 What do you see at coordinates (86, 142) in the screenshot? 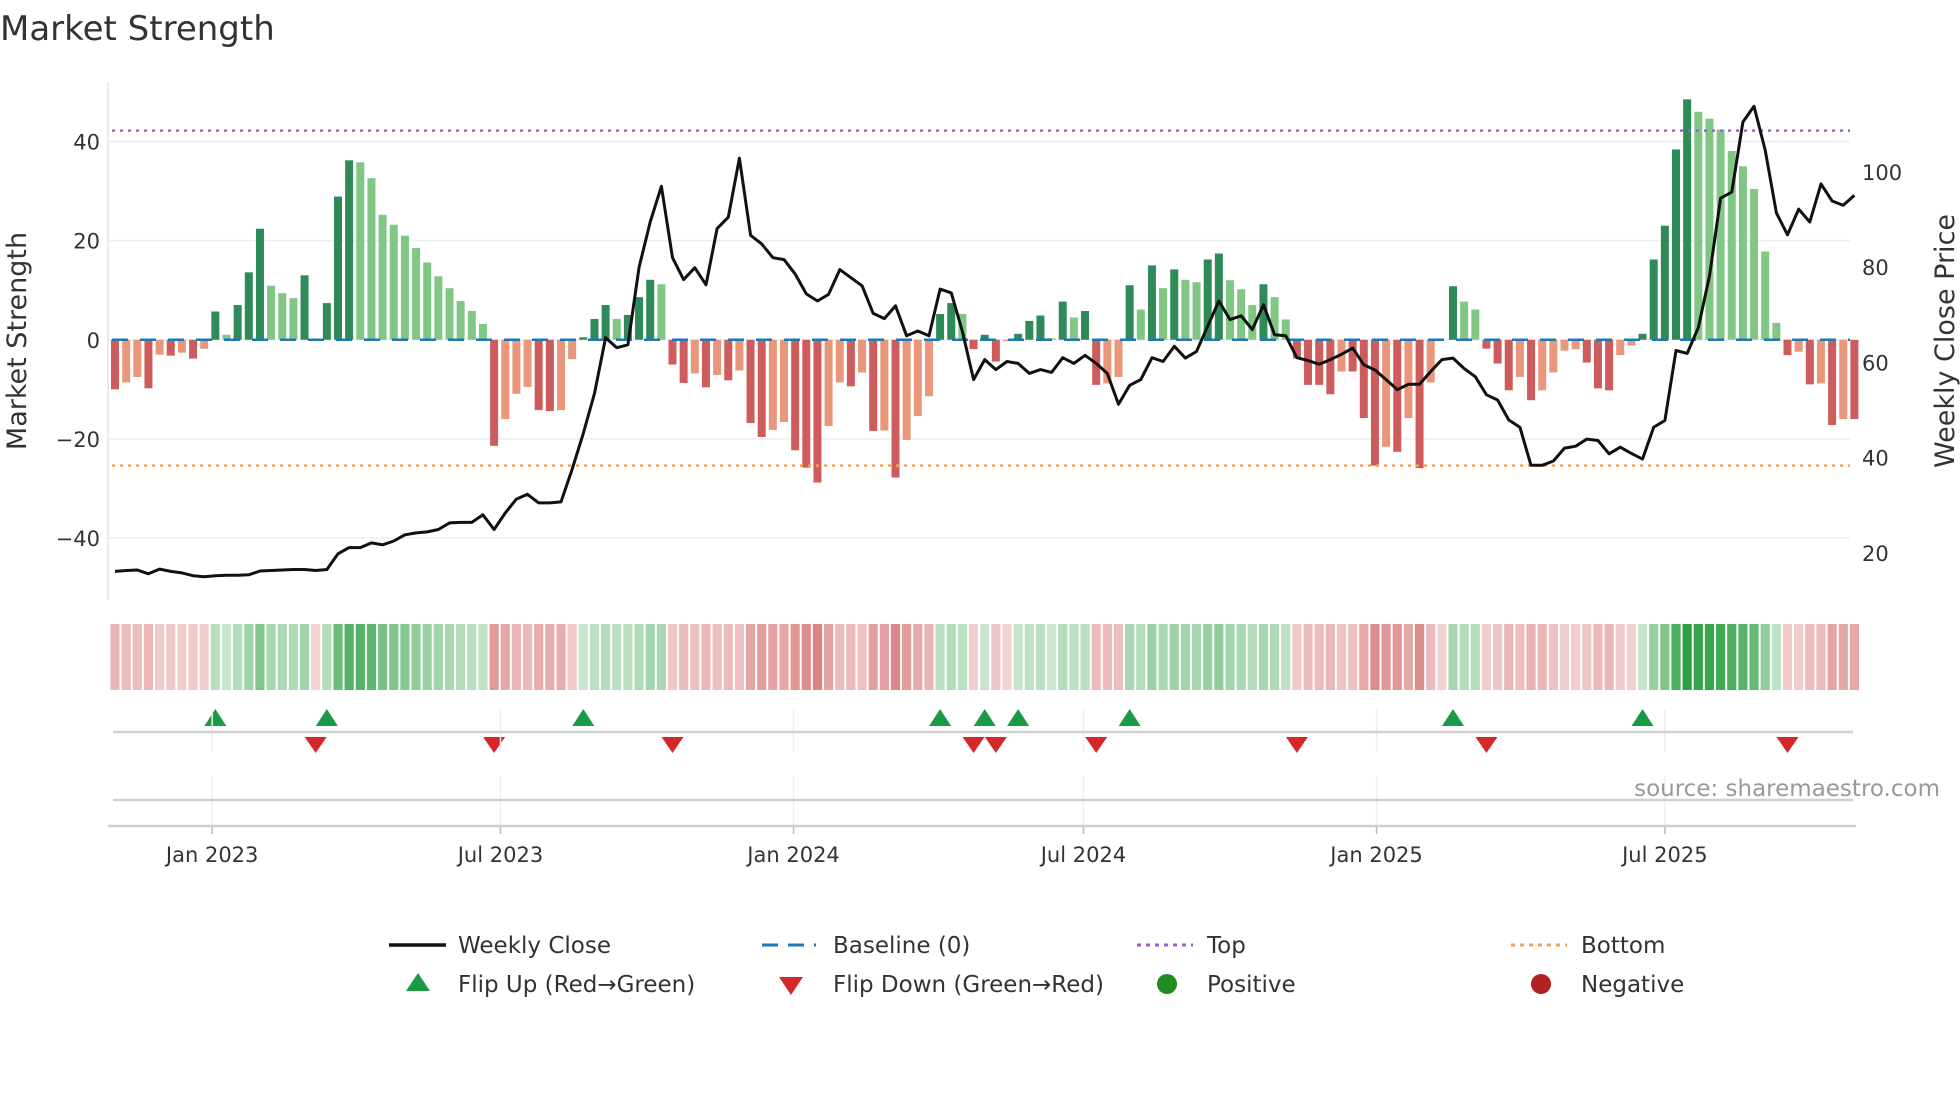
I see `y-tick-label: 40` at bounding box center [86, 142].